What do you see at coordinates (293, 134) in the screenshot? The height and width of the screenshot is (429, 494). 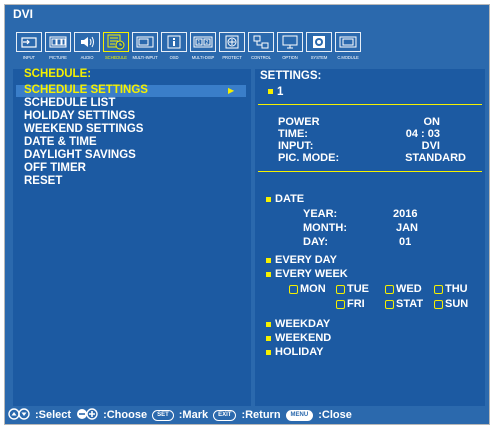 I see `time-label: TIME:` at bounding box center [293, 134].